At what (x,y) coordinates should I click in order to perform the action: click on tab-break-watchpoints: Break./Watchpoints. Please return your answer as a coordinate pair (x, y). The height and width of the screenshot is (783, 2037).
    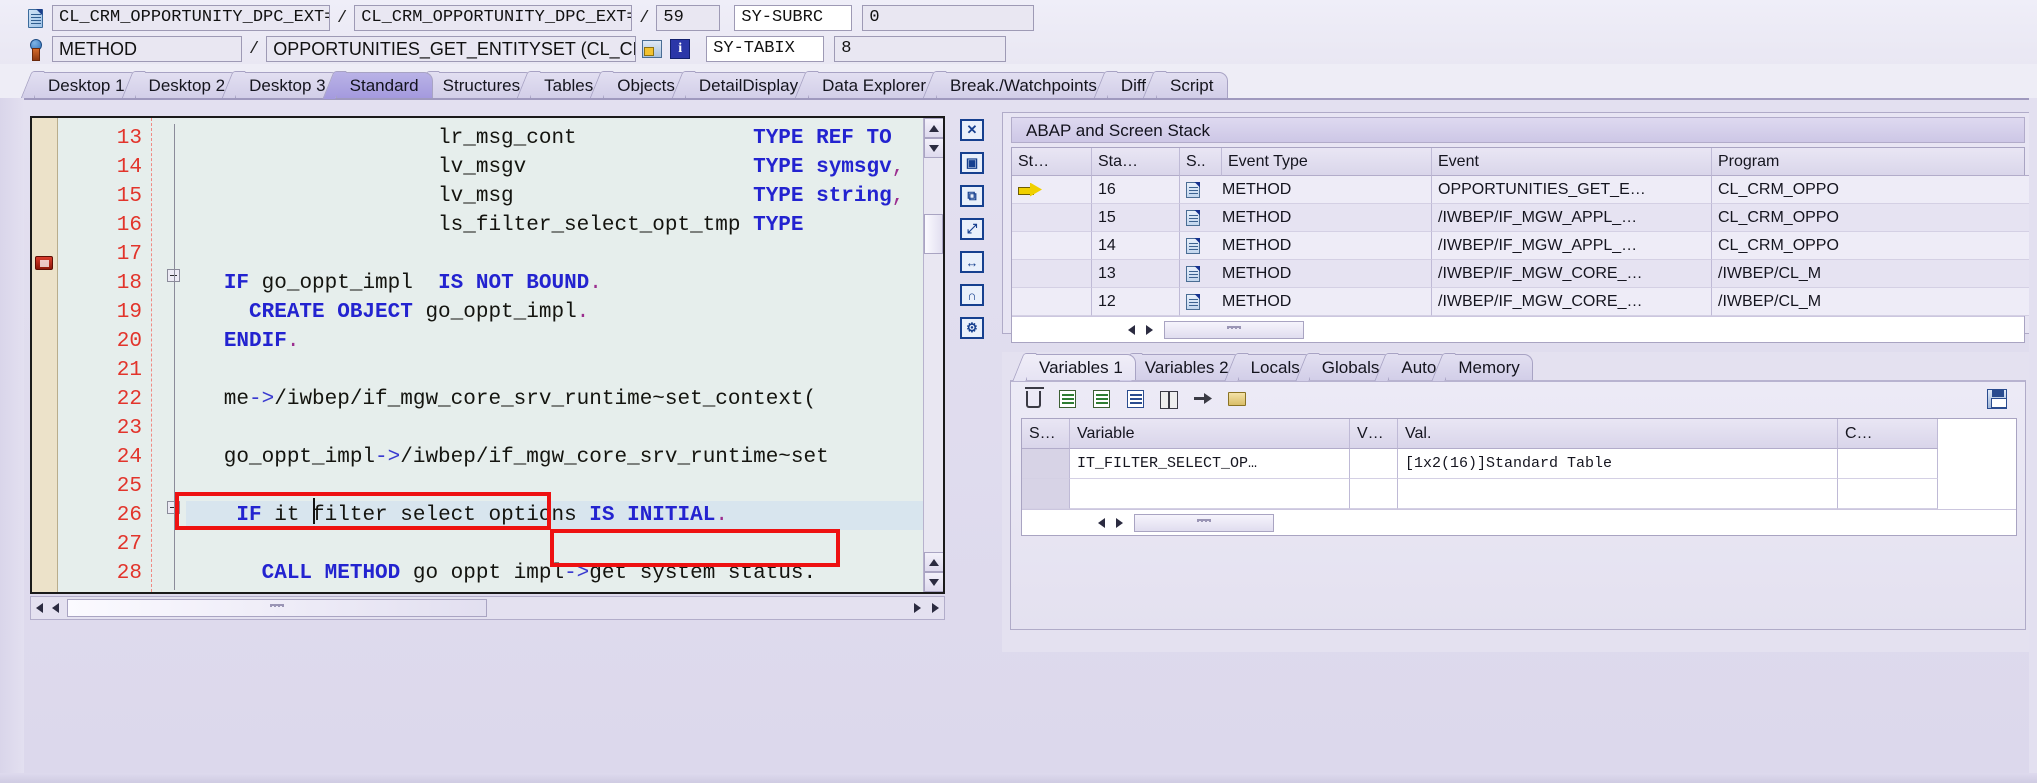
    Looking at the image, I should click on (1023, 85).